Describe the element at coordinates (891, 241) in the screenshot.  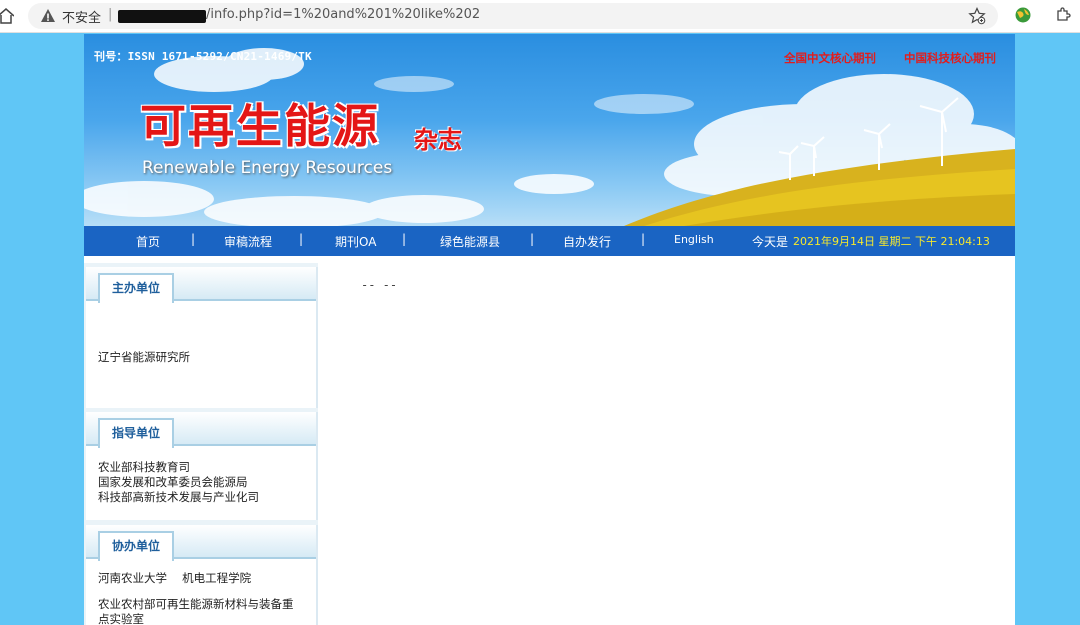
I see `date-time-clock: 2021年9月14日 星期二 下午 21:04:13` at that location.